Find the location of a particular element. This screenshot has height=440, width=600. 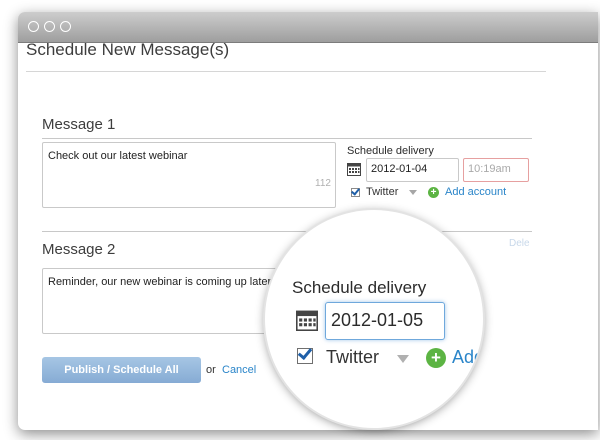

message-1-divider is located at coordinates (287, 138).